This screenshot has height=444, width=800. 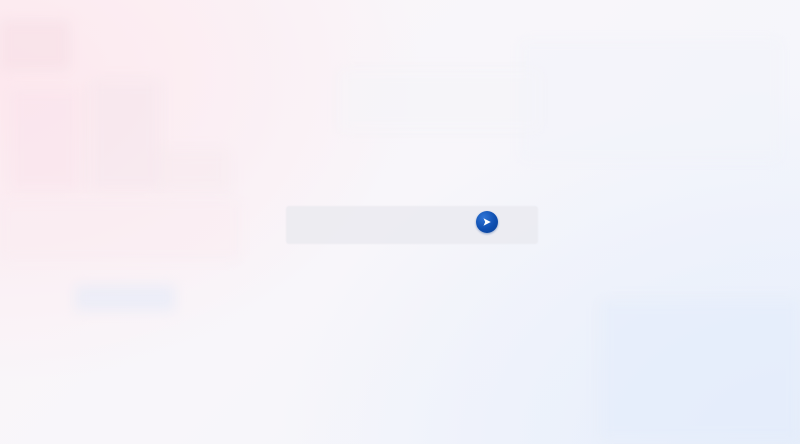 I want to click on search-bar, so click(x=412, y=225).